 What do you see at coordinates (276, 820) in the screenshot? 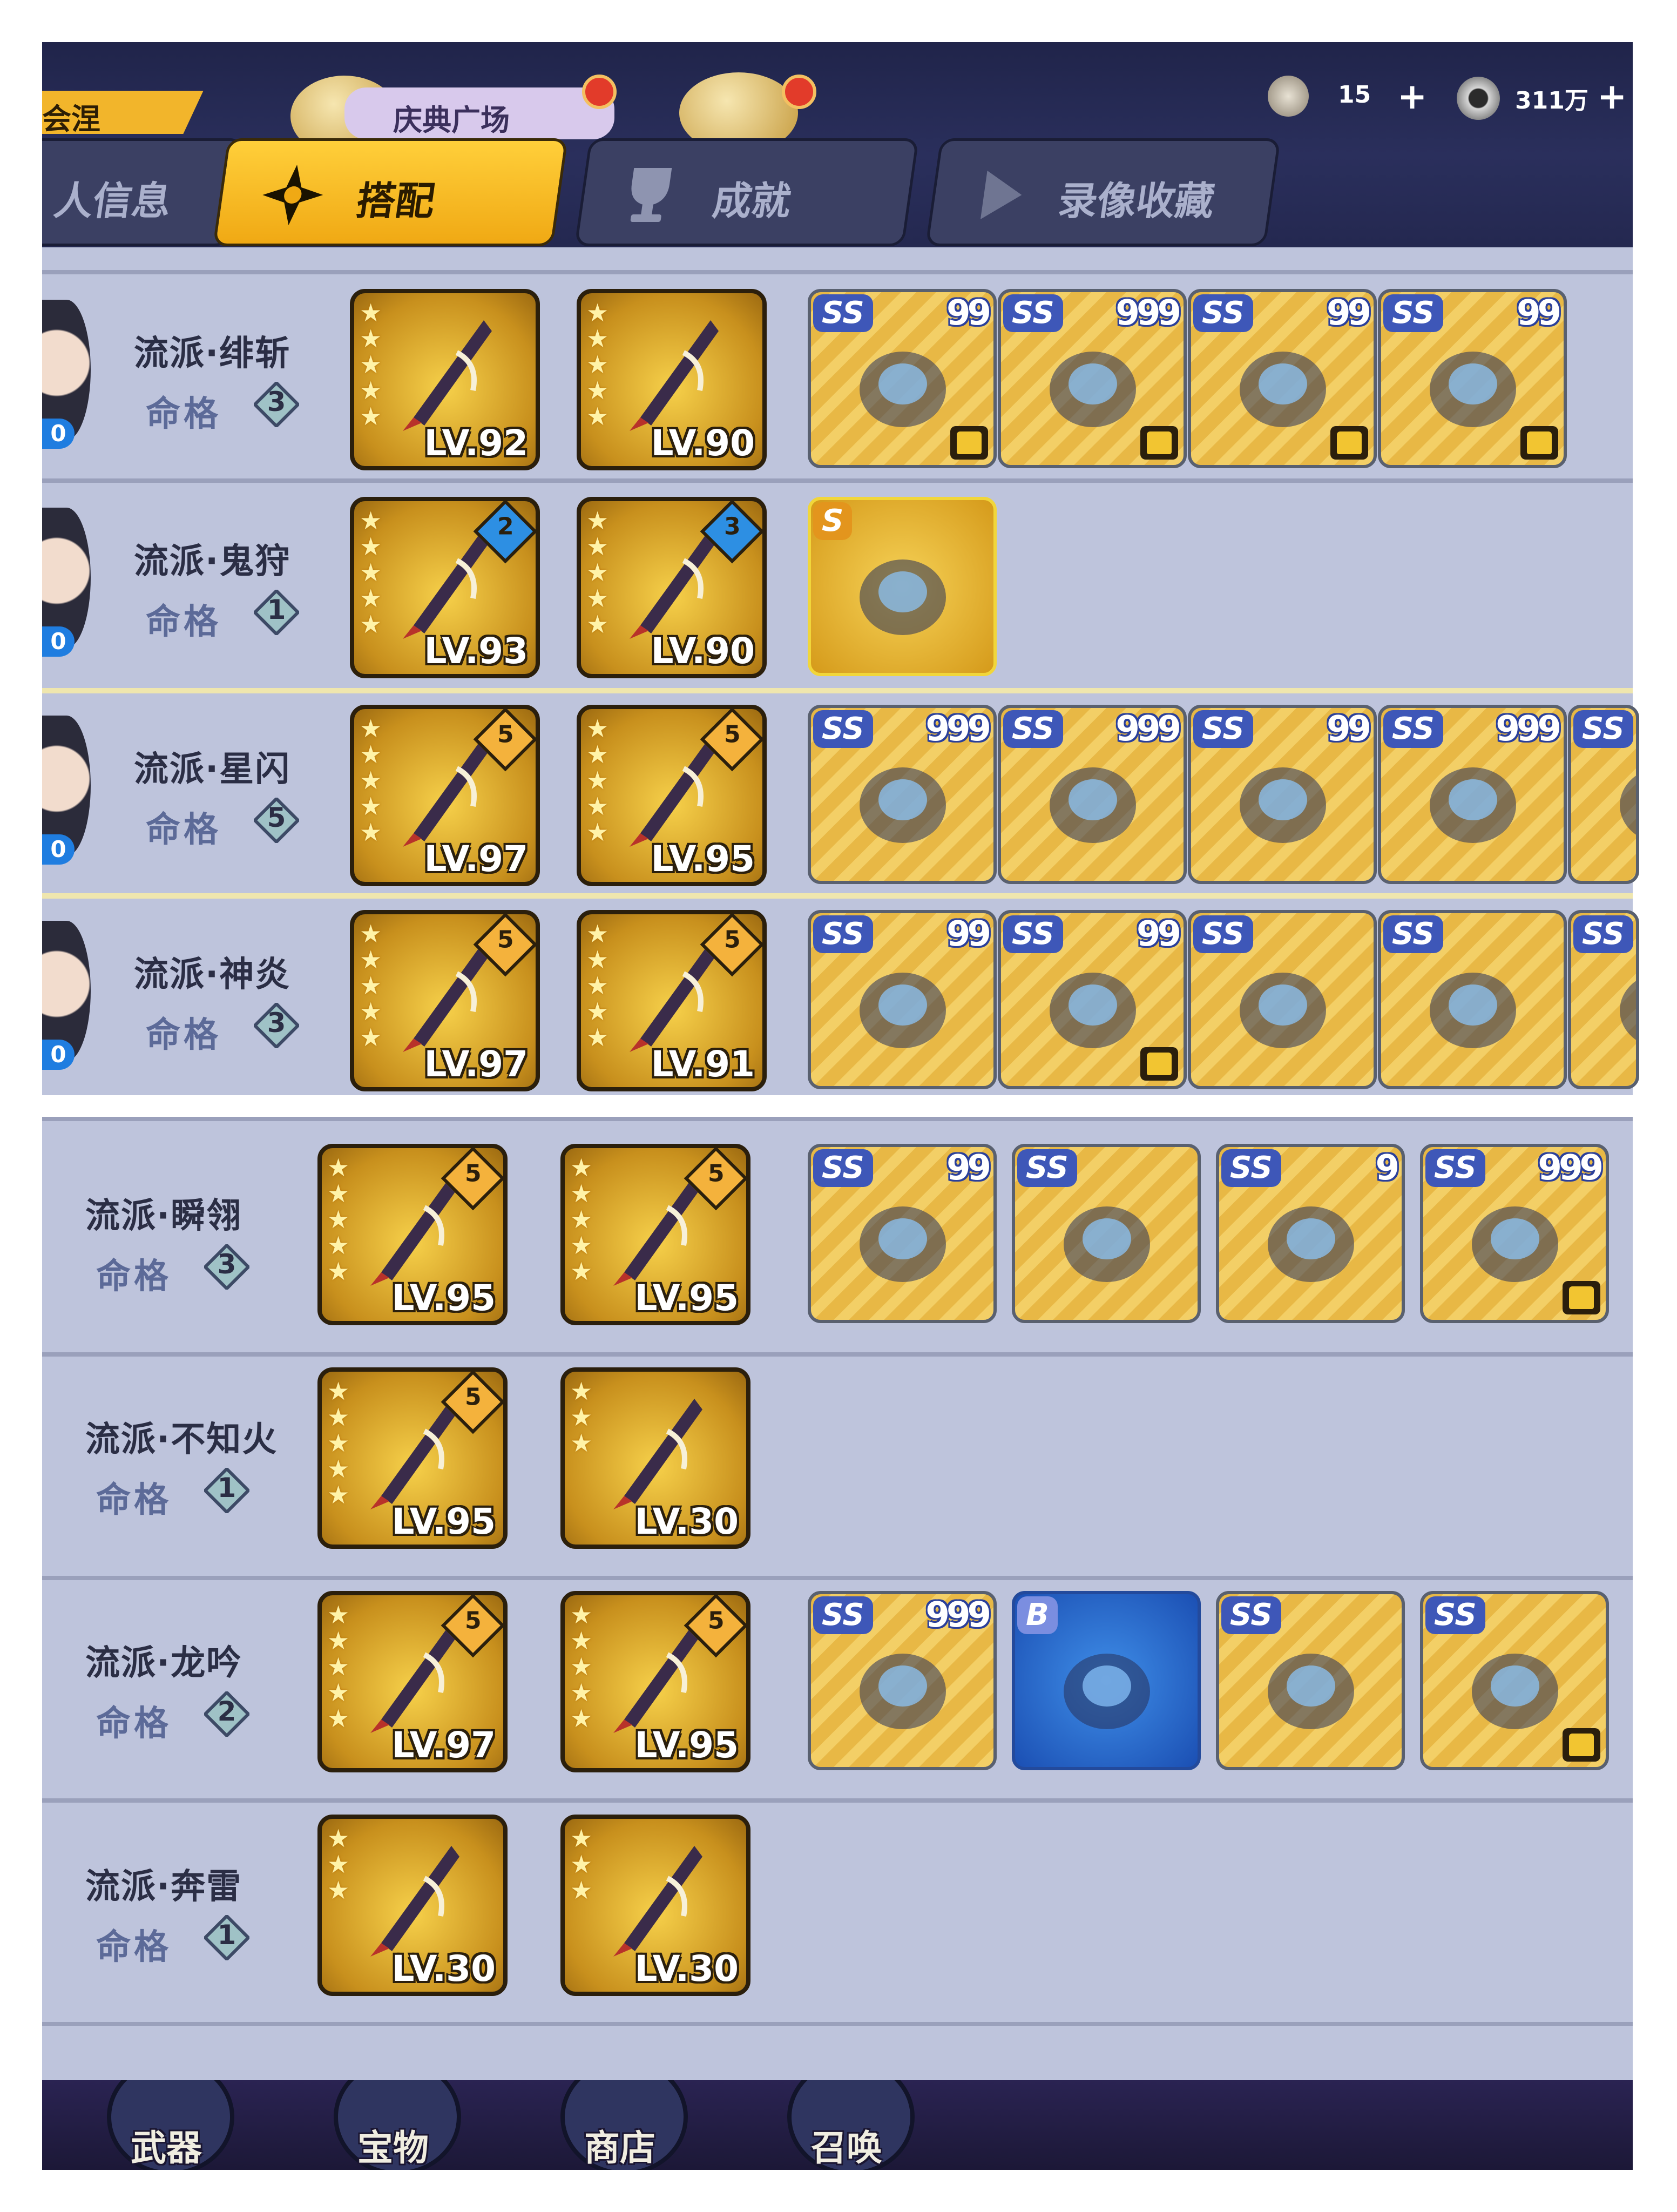
I see `mingge-rank-badge: 5` at bounding box center [276, 820].